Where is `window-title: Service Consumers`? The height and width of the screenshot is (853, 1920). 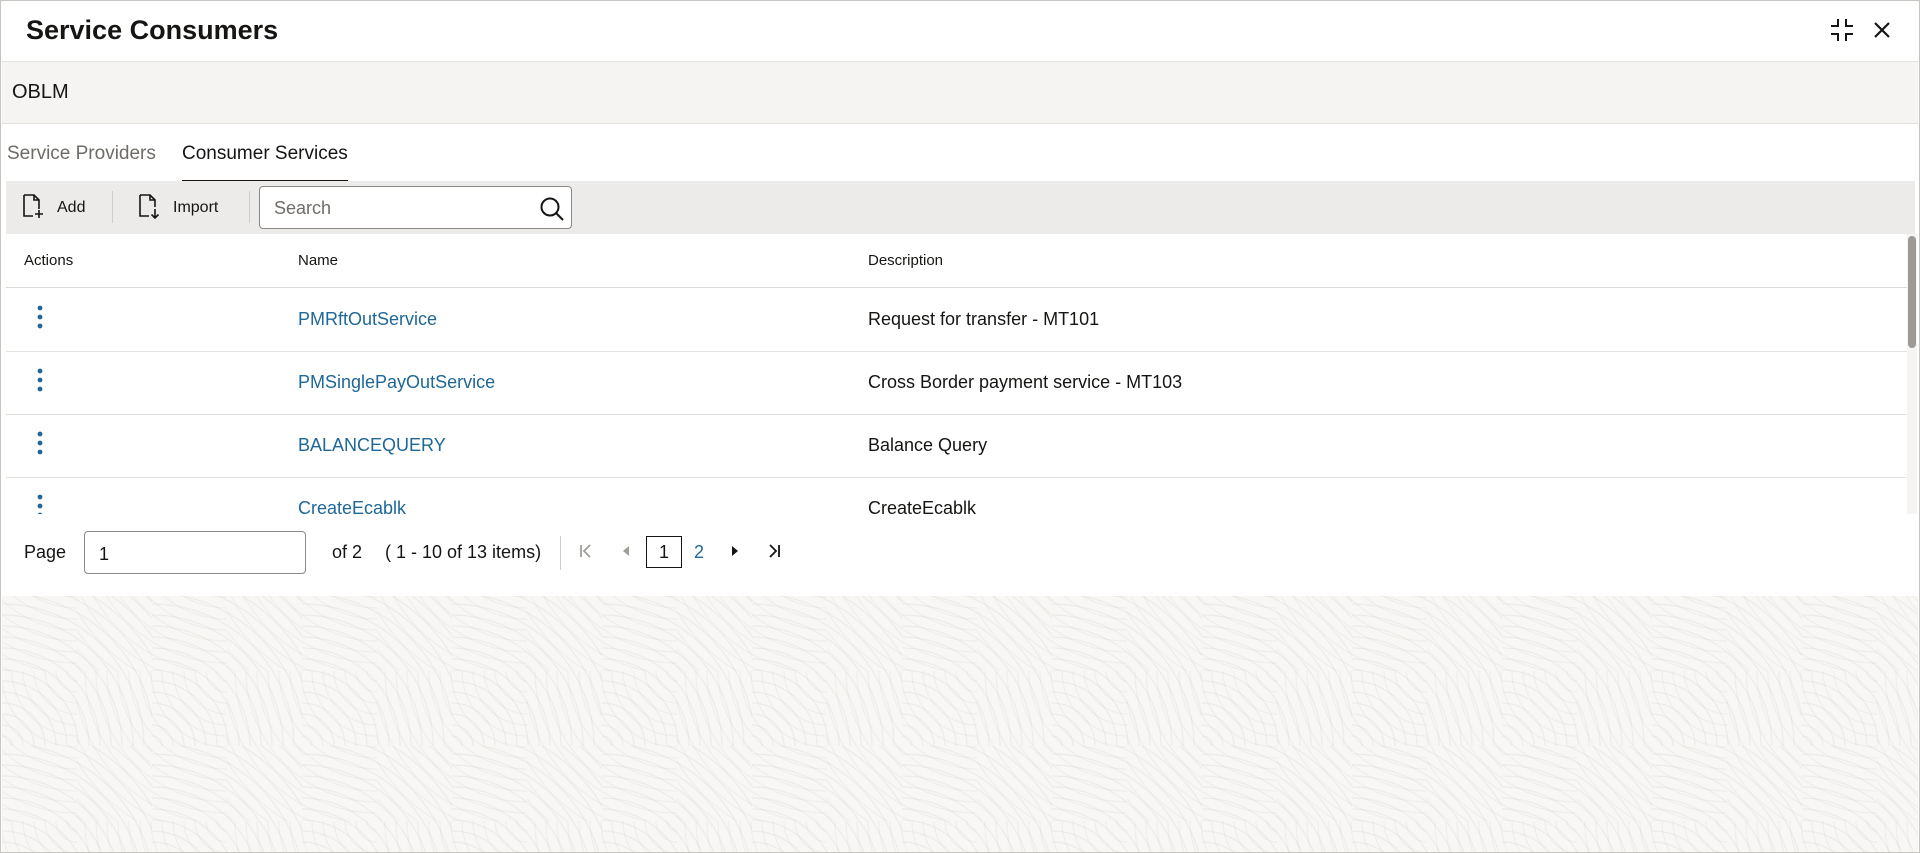 window-title: Service Consumers is located at coordinates (152, 30).